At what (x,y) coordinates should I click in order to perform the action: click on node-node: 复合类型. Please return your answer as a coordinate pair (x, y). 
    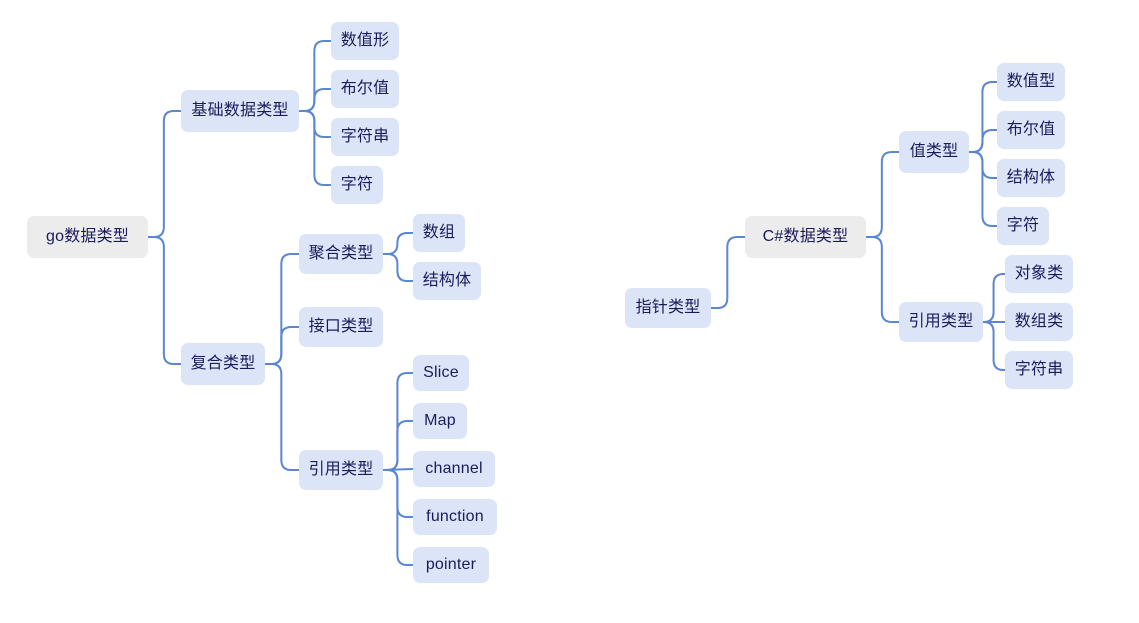
    Looking at the image, I should click on (223, 364).